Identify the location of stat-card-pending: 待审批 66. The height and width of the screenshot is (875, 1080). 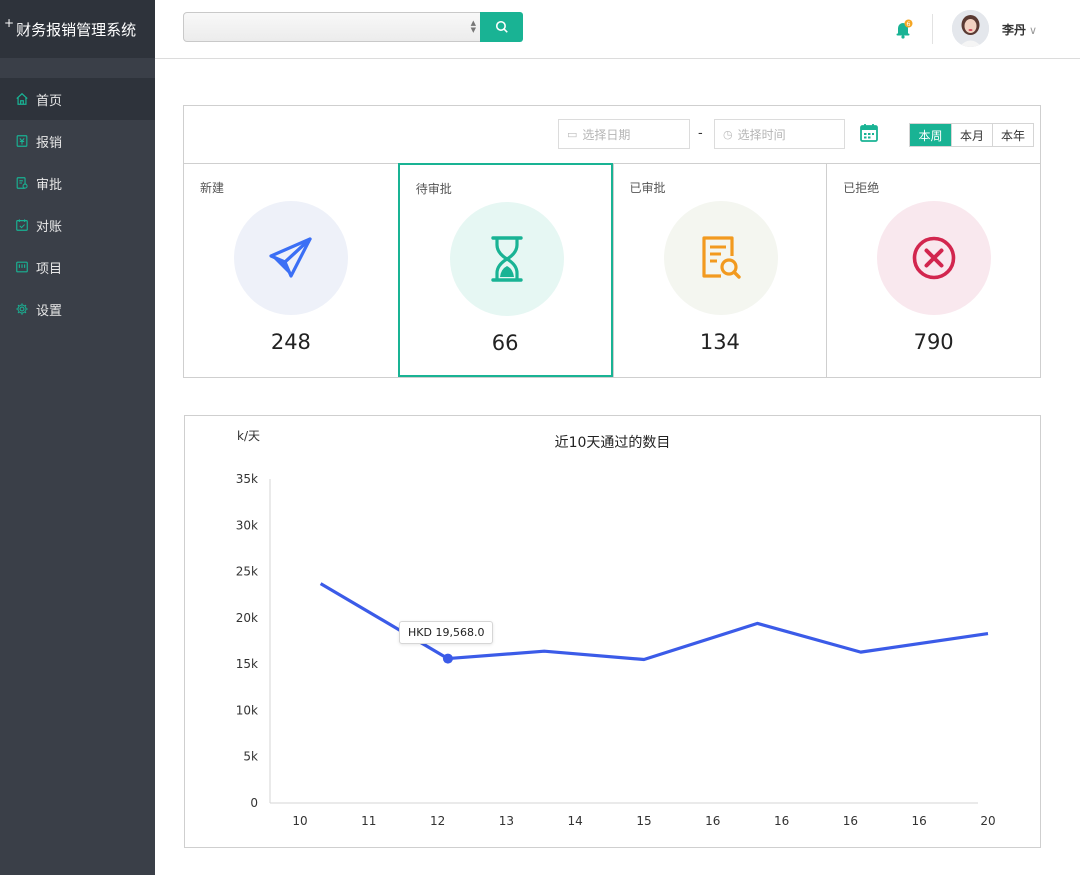
(505, 270).